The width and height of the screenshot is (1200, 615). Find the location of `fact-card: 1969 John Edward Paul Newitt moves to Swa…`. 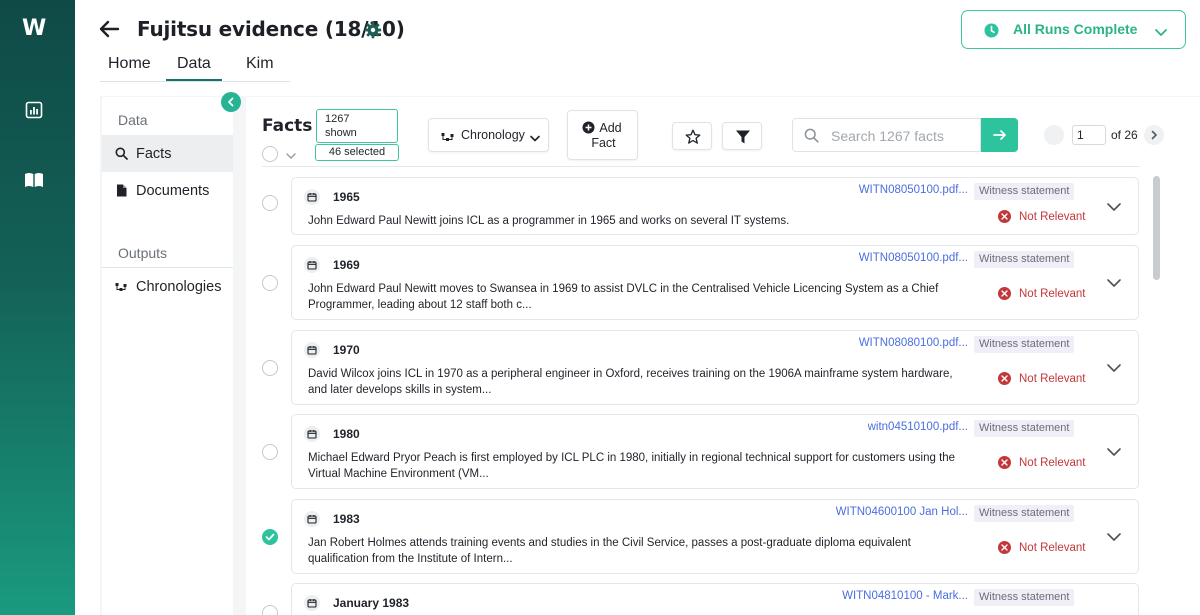

fact-card: 1969 John Edward Paul Newitt moves to Swa… is located at coordinates (715, 282).